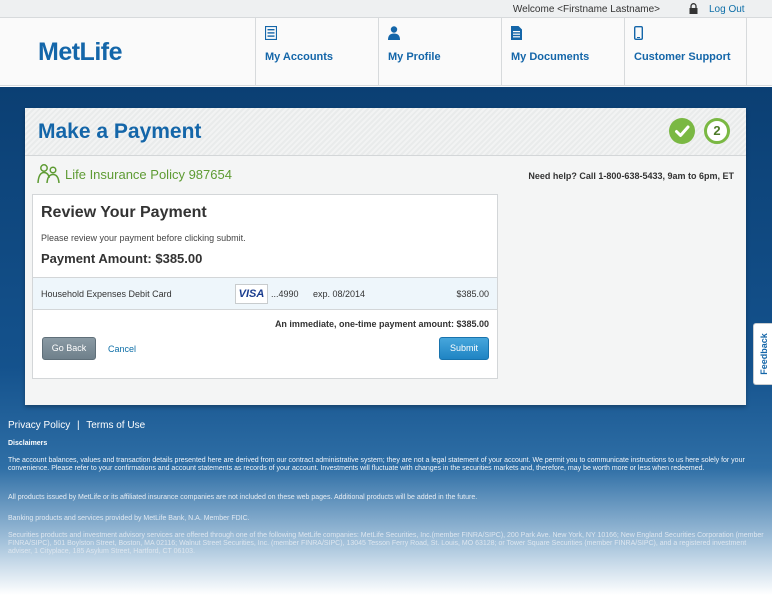  I want to click on step-2-current: 2, so click(717, 131).